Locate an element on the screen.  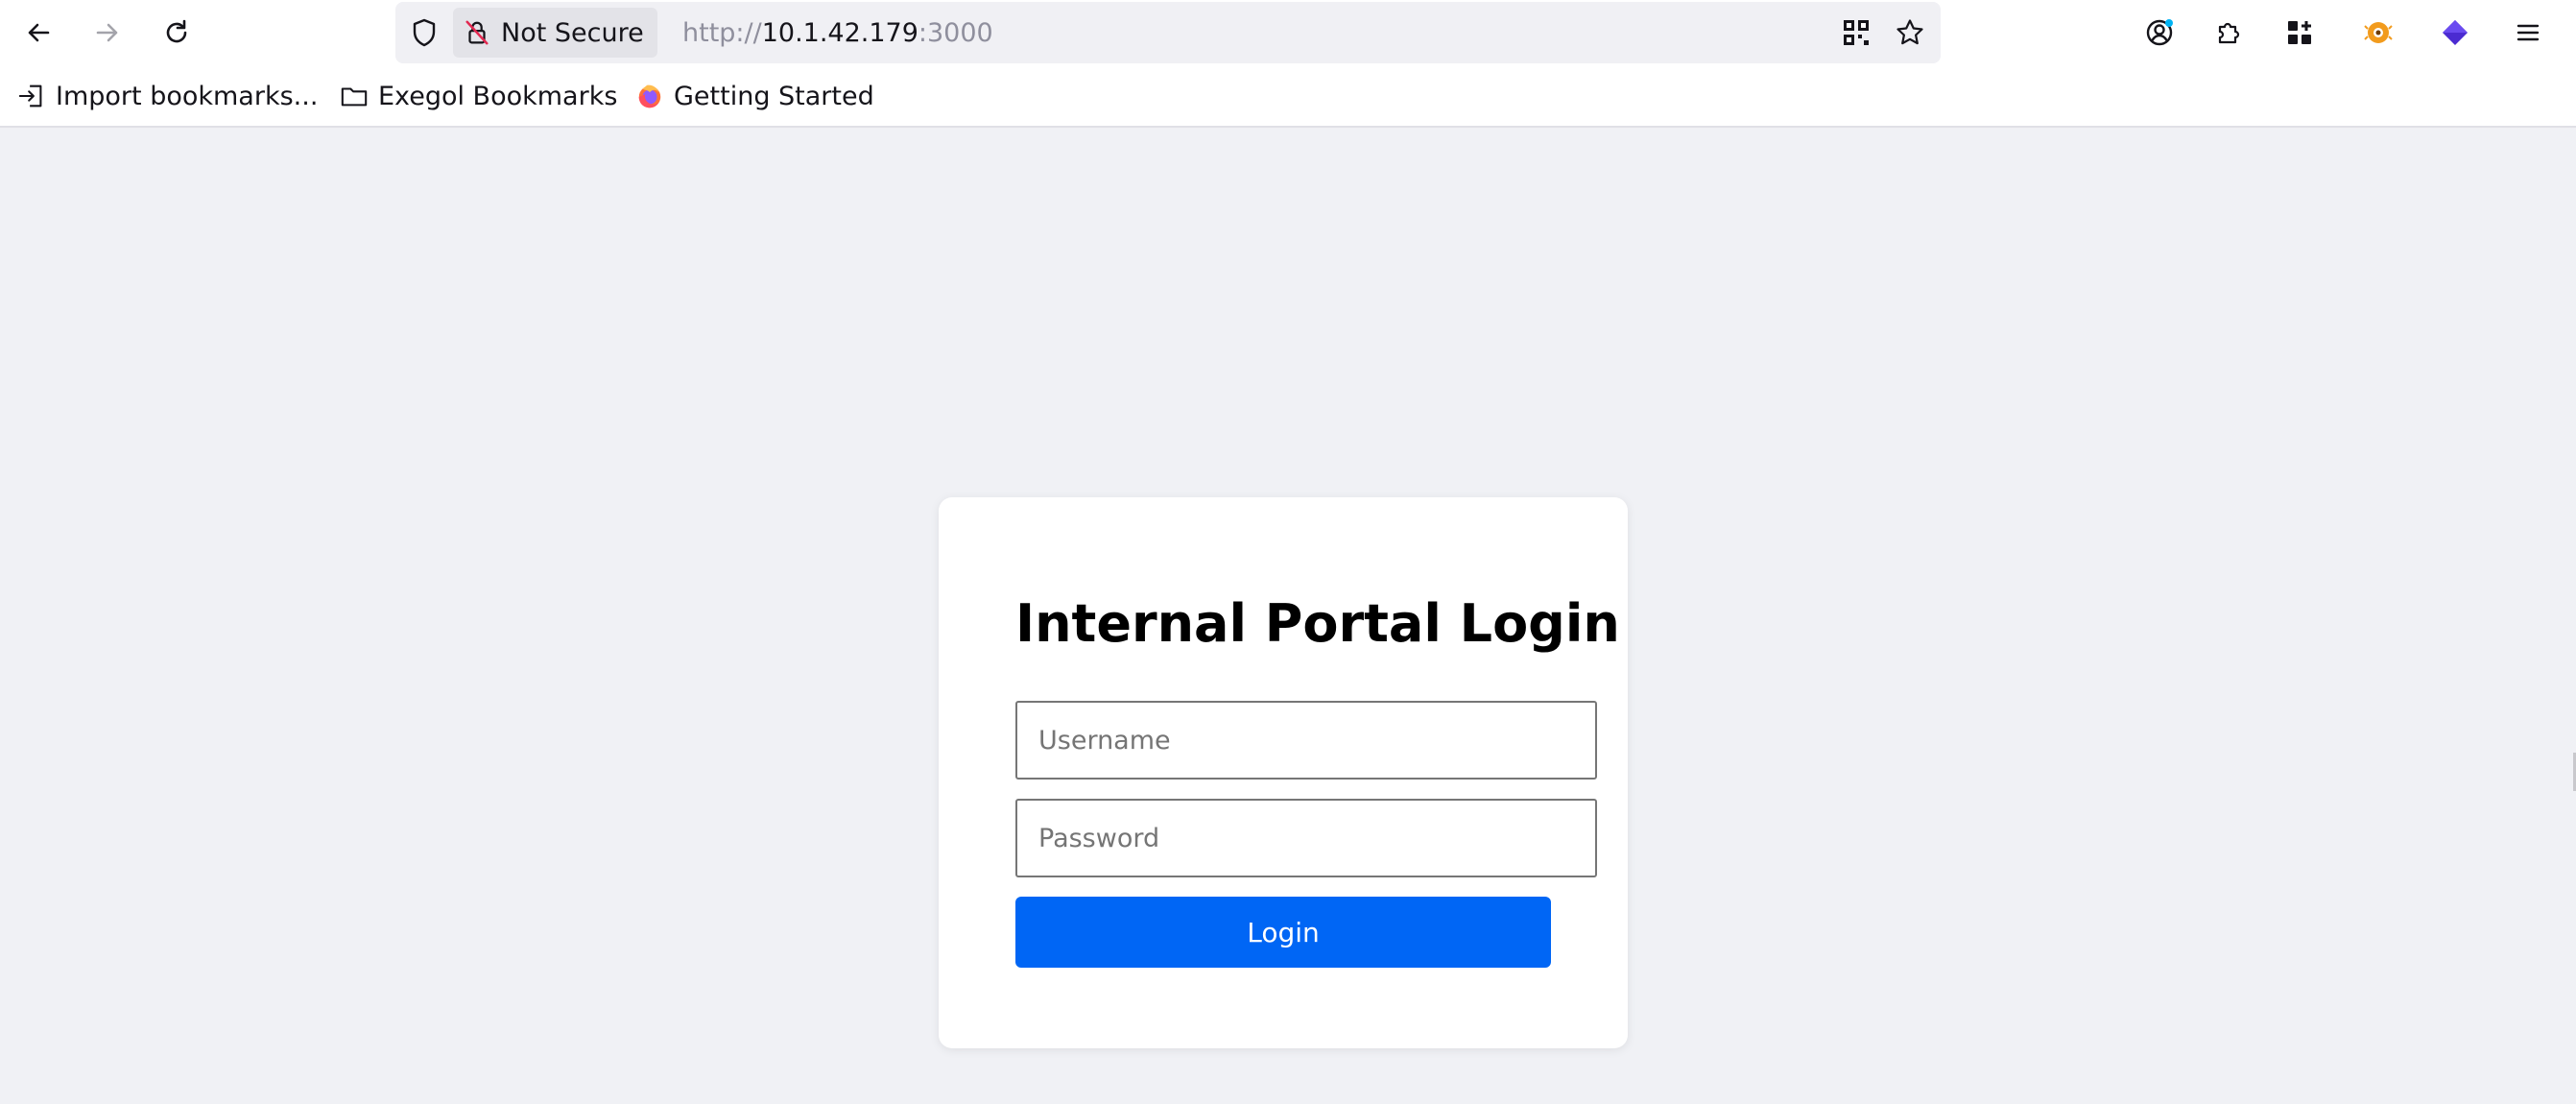
star-icon is located at coordinates (1909, 32).